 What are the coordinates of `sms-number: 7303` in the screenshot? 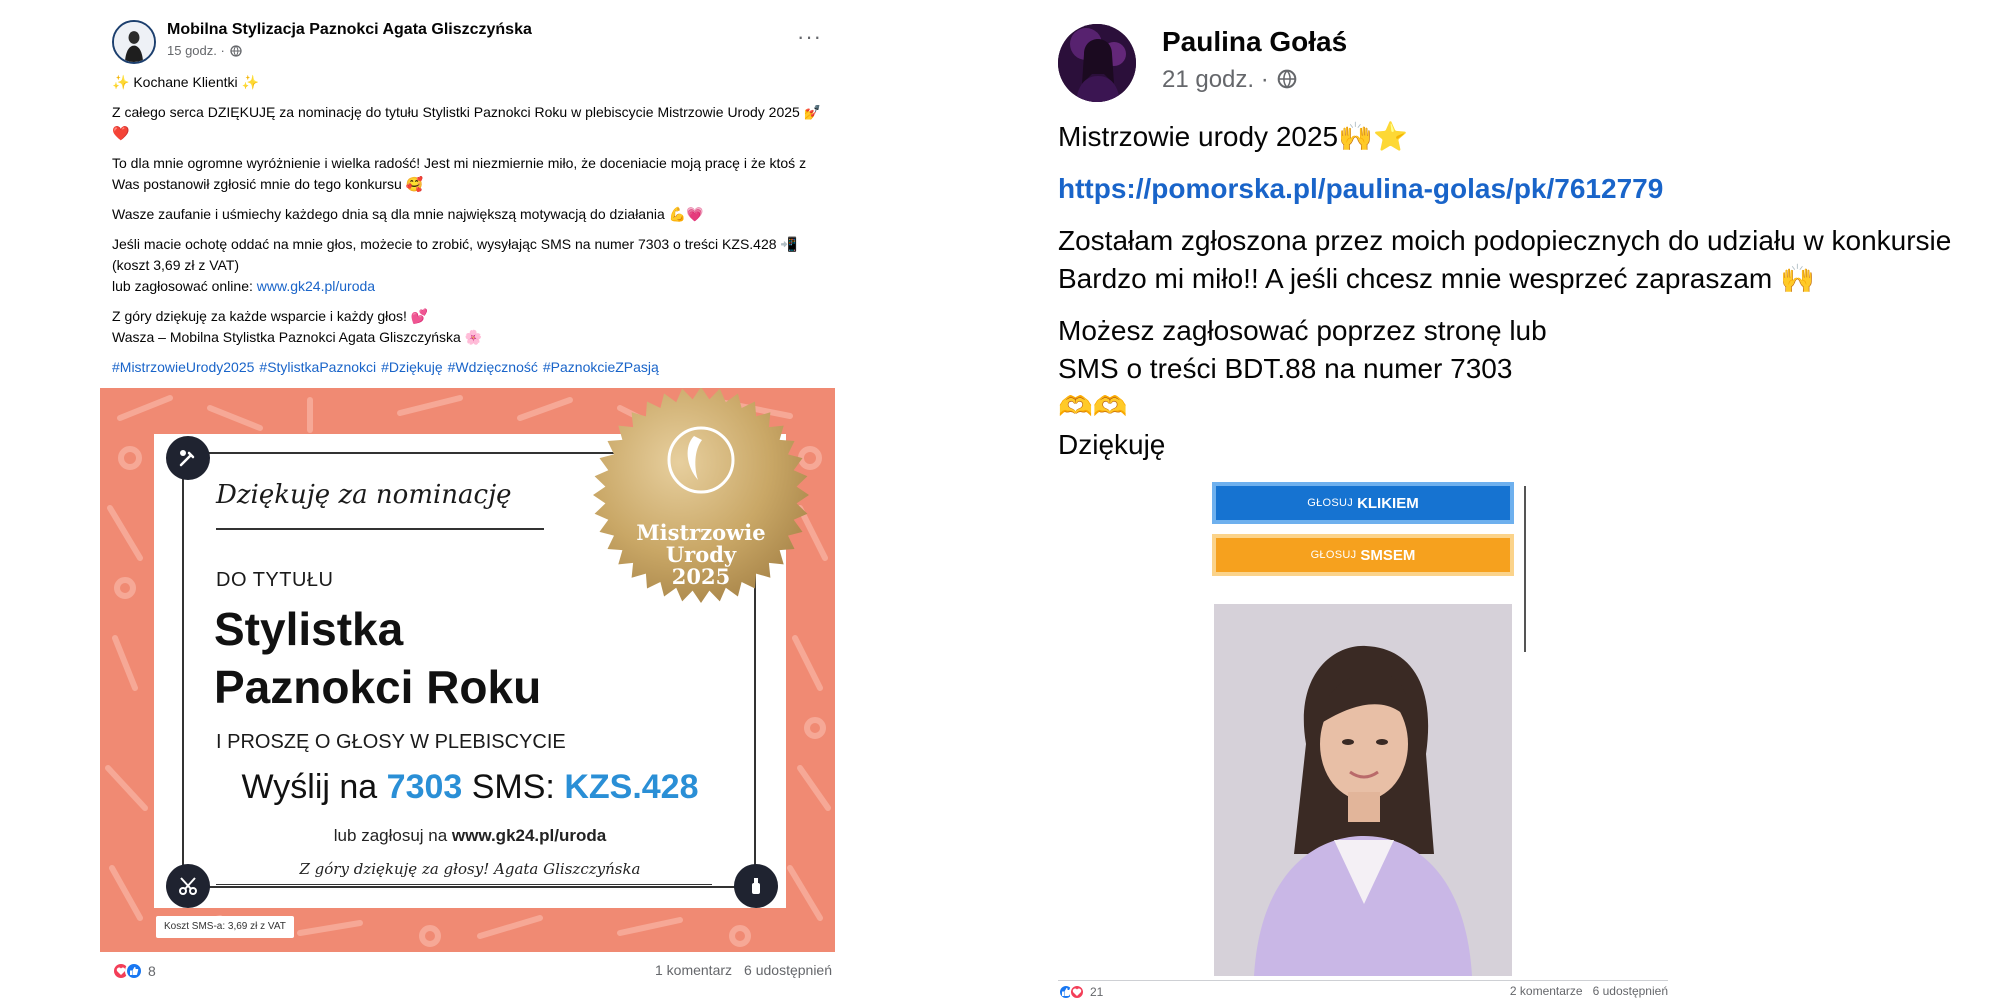 It's located at (424, 787).